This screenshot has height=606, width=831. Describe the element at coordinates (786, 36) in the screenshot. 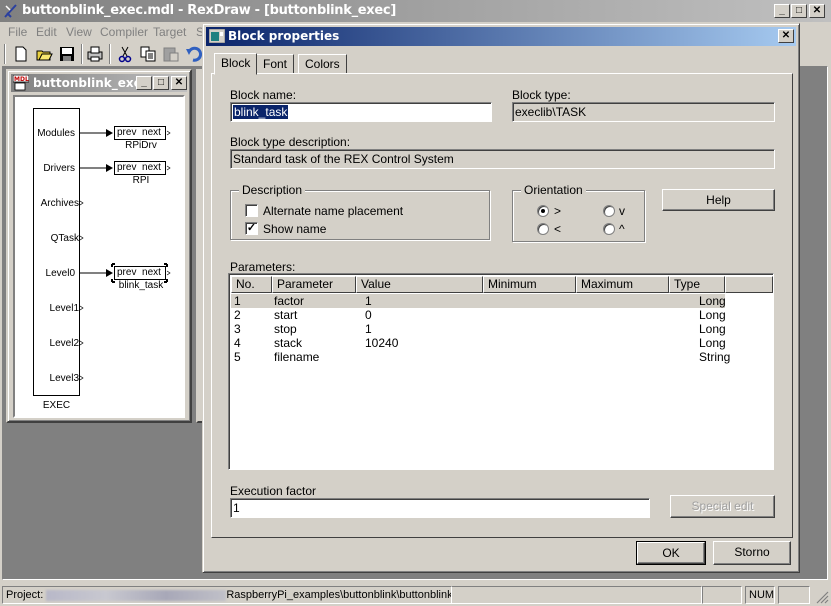

I see `dialog-close-button: ✕` at that location.